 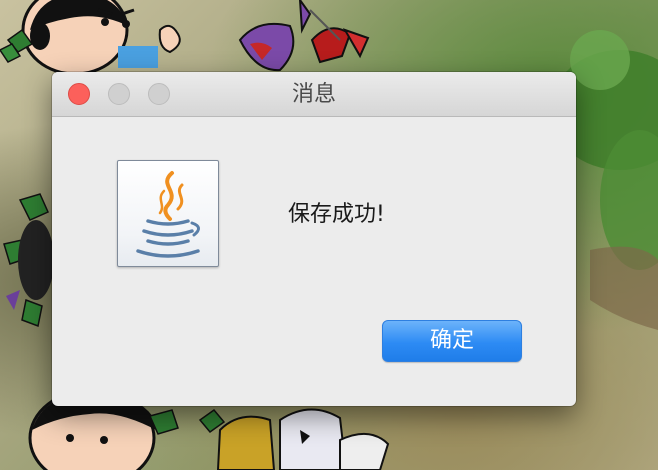 I want to click on confirm-button: 确定, so click(x=452, y=341).